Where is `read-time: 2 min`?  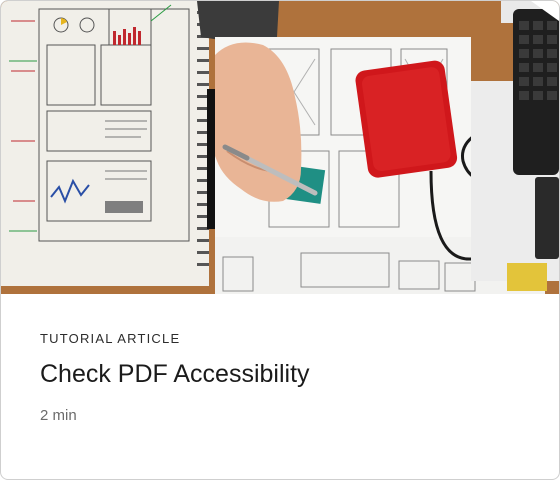 read-time: 2 min is located at coordinates (58, 415).